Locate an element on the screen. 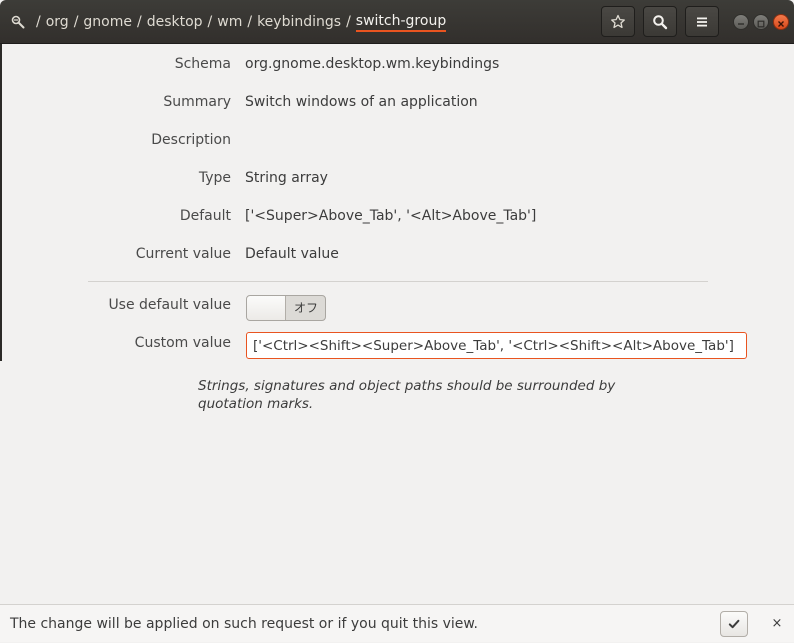  close-window-button is located at coordinates (781, 22).